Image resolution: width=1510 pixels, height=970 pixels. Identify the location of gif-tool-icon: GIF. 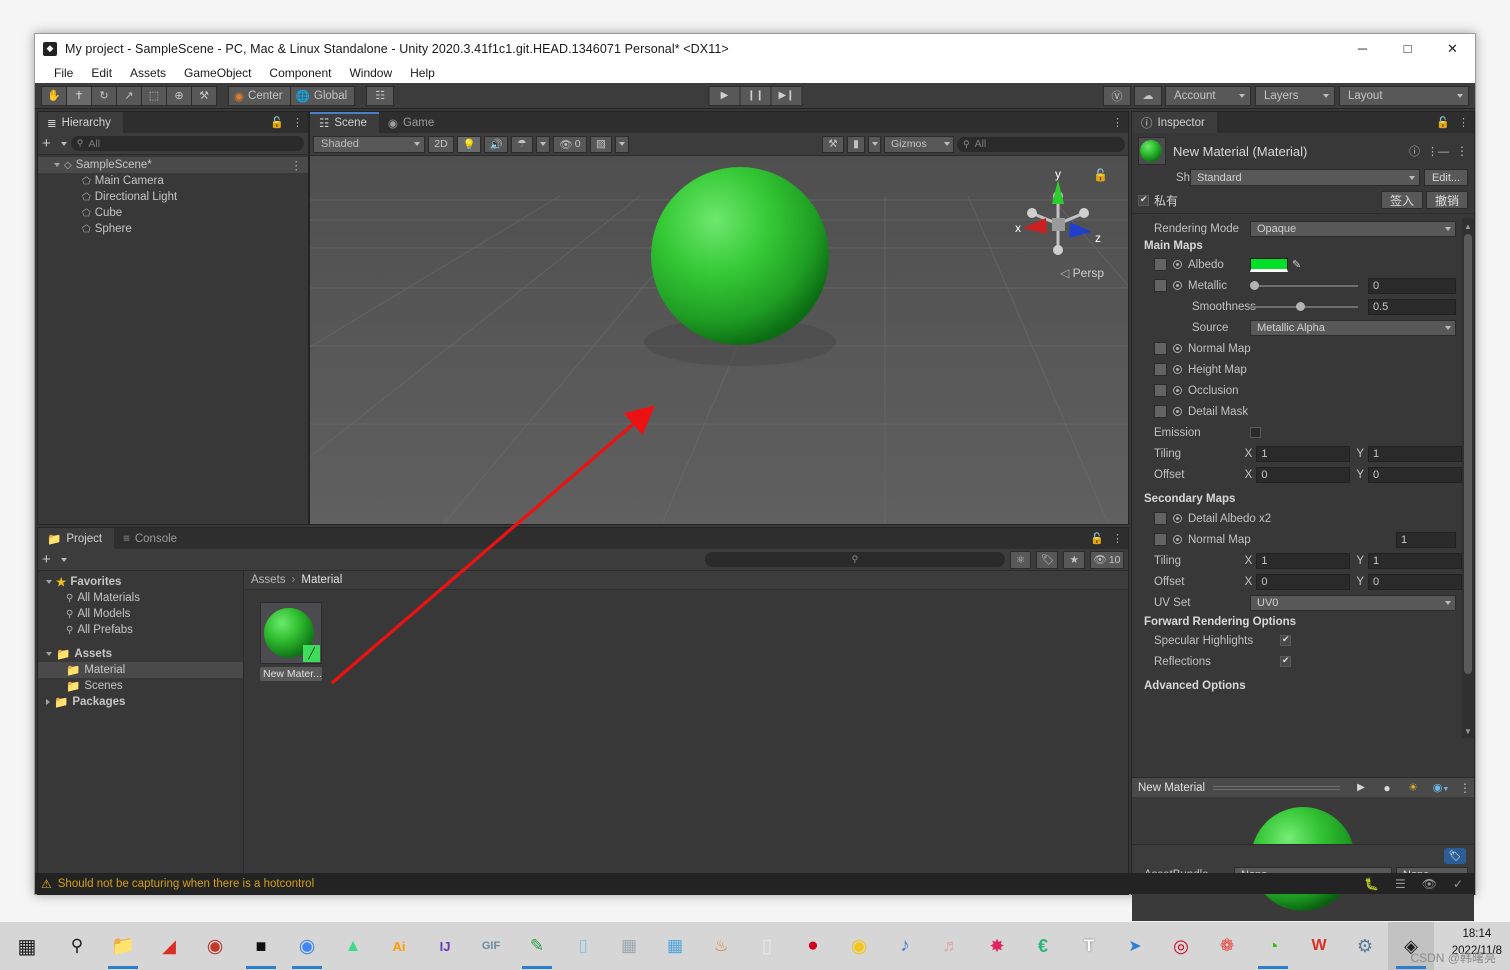
(491, 946).